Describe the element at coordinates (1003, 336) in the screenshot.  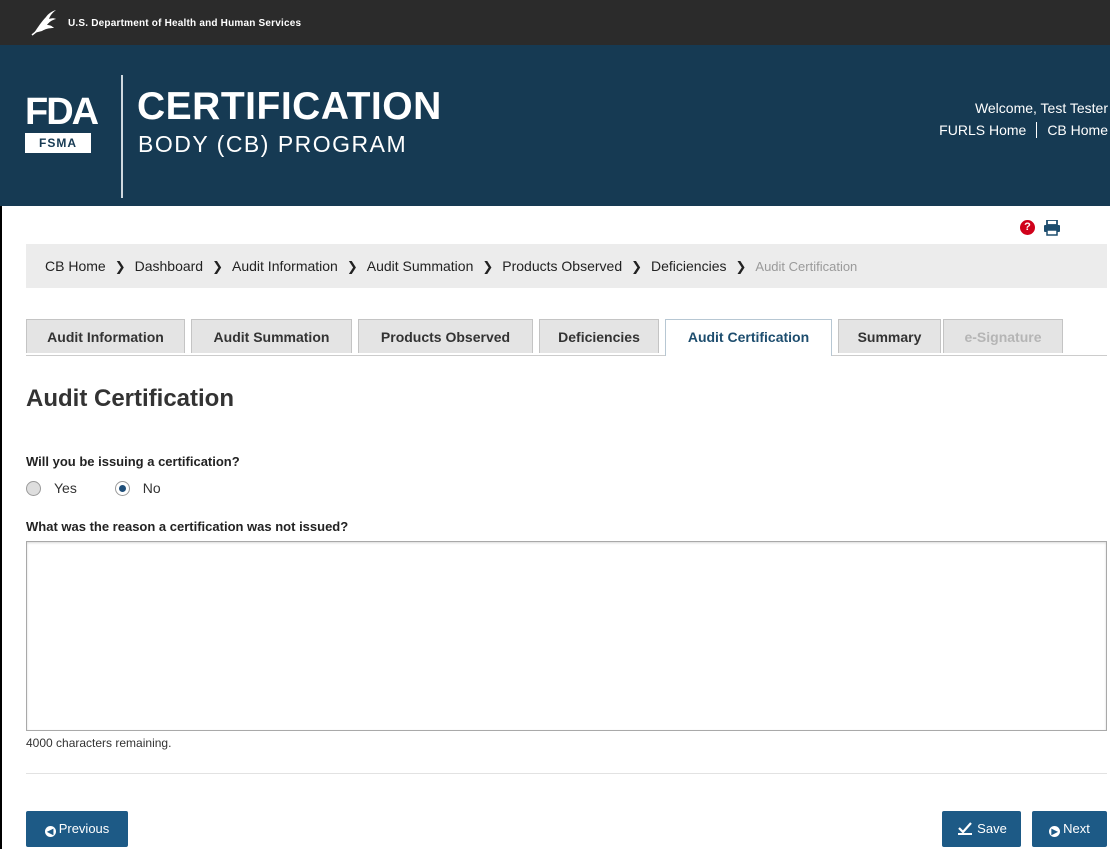
I see `tab-e-signature: e-Signature` at that location.